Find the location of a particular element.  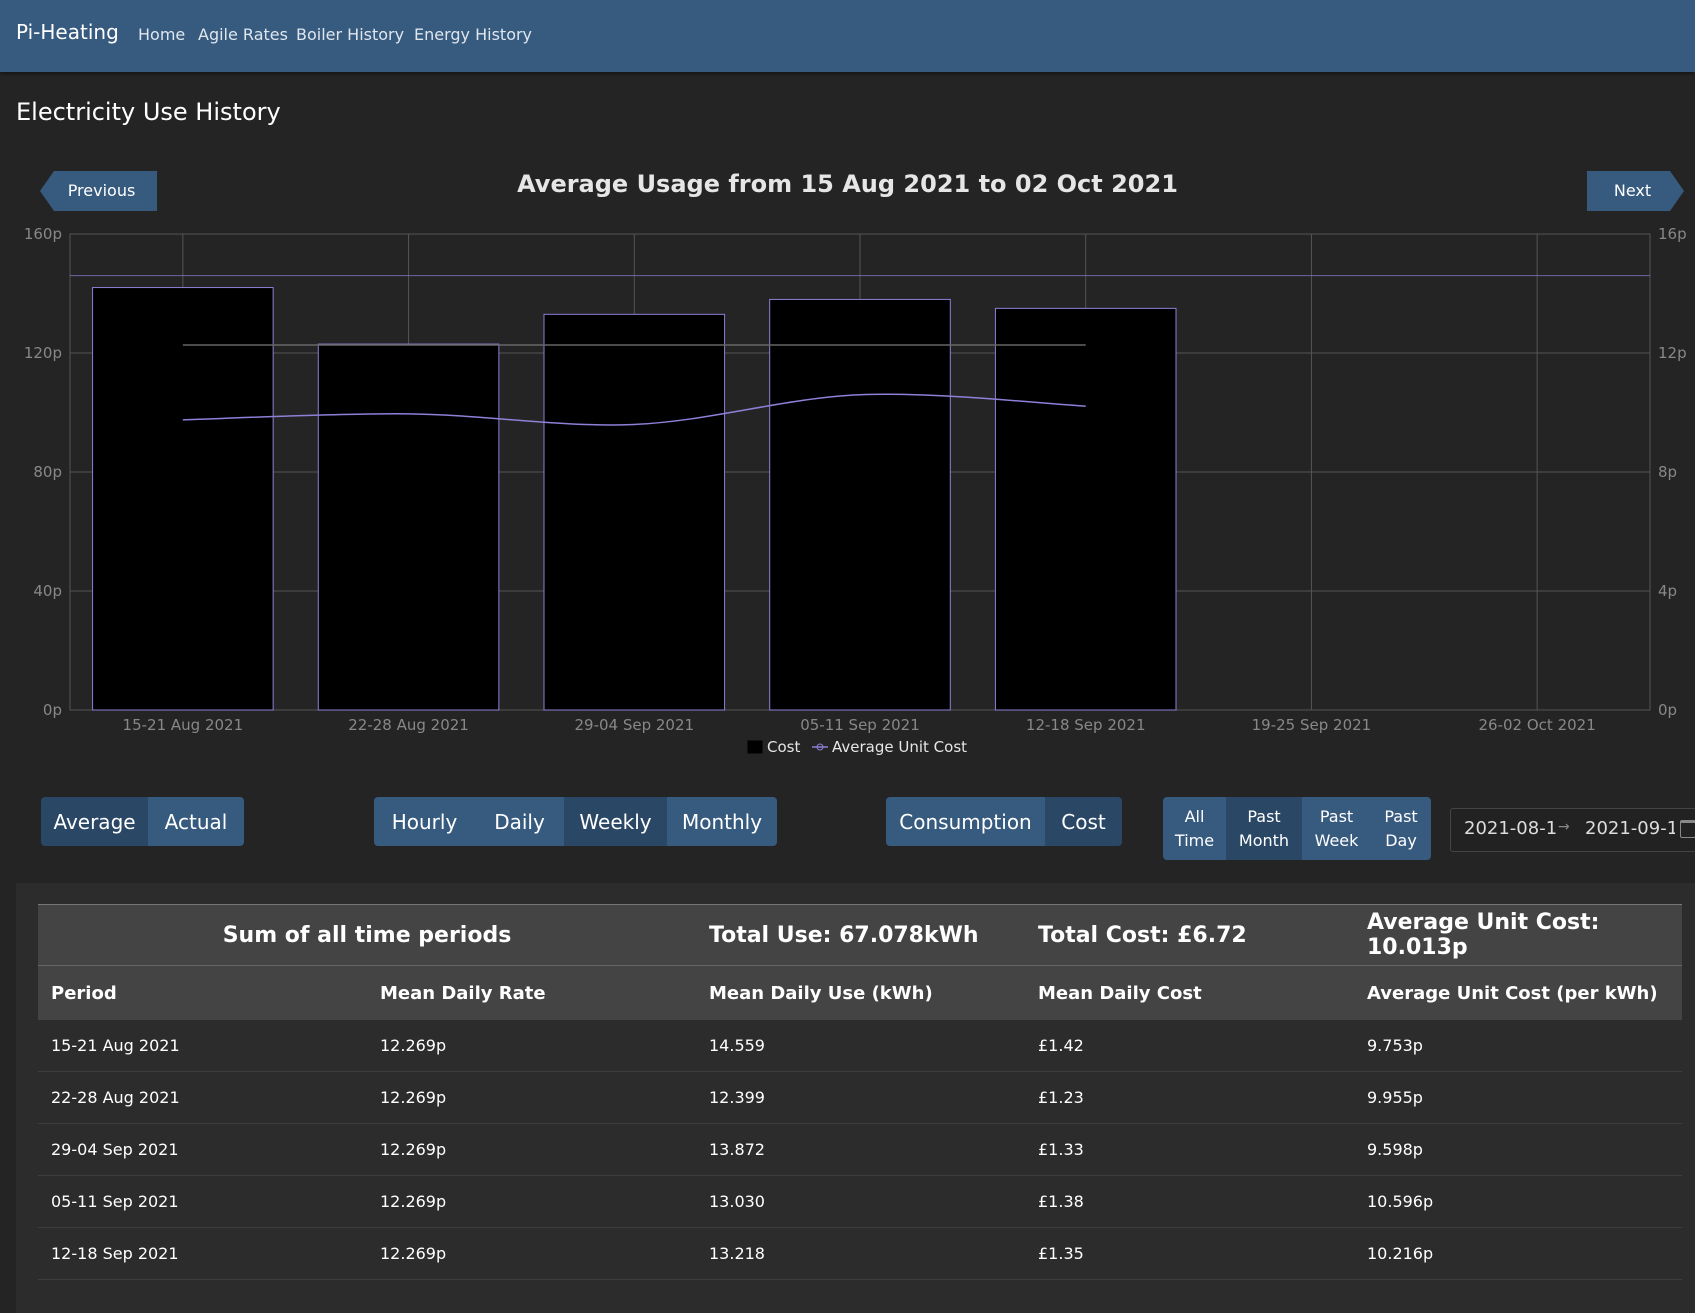

y-right-tick-label: 8p is located at coordinates (1667, 472).